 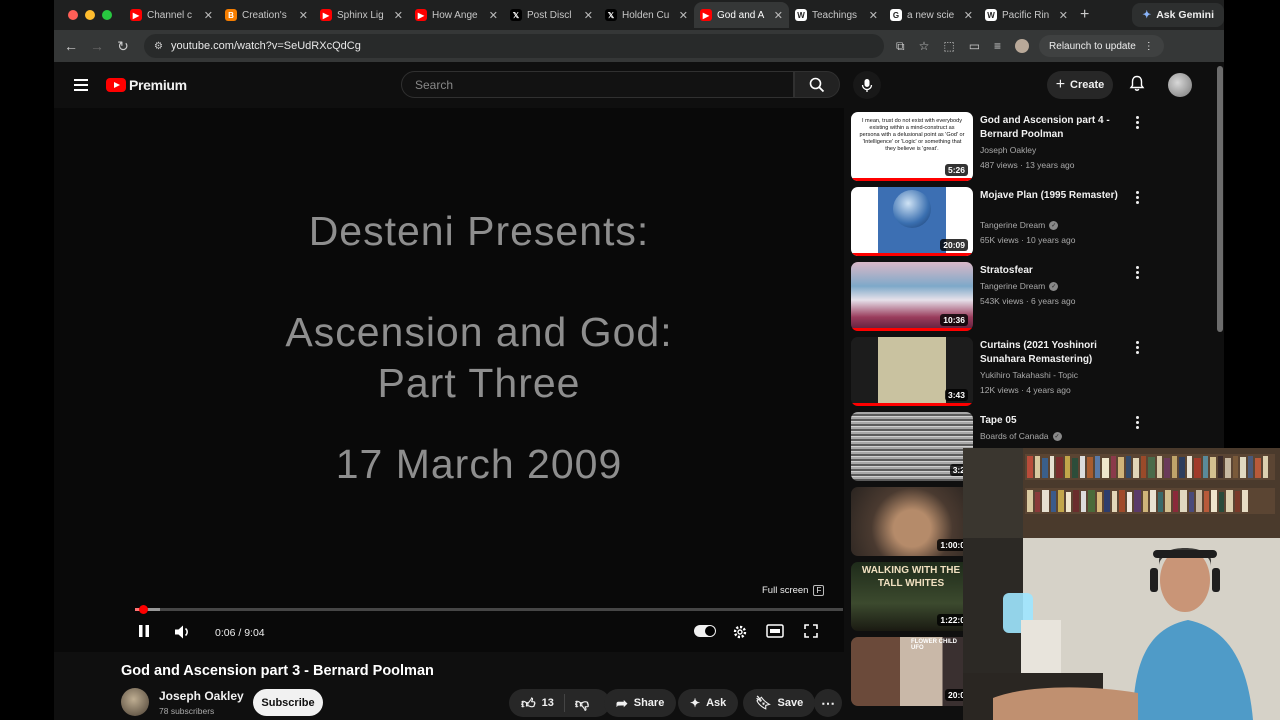 I want to click on verified-check-icon: ✓, so click(x=1054, y=225).